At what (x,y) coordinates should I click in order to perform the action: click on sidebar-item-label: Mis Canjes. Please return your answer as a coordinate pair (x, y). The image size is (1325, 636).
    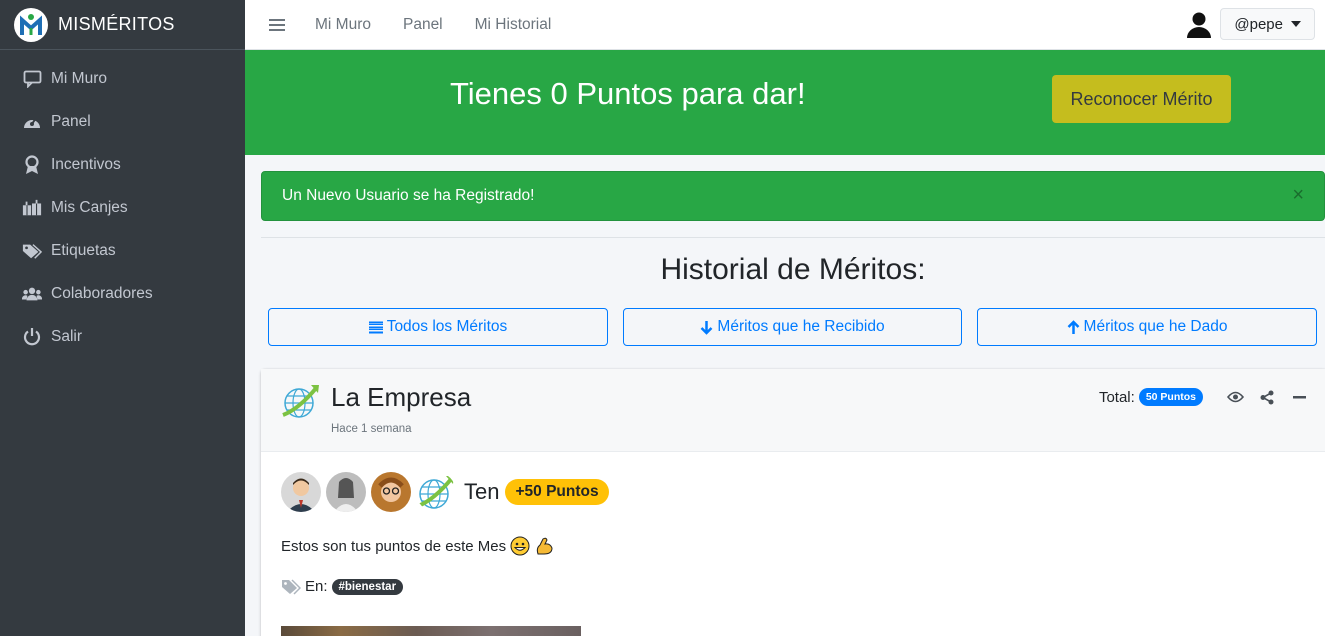
    Looking at the image, I should click on (89, 207).